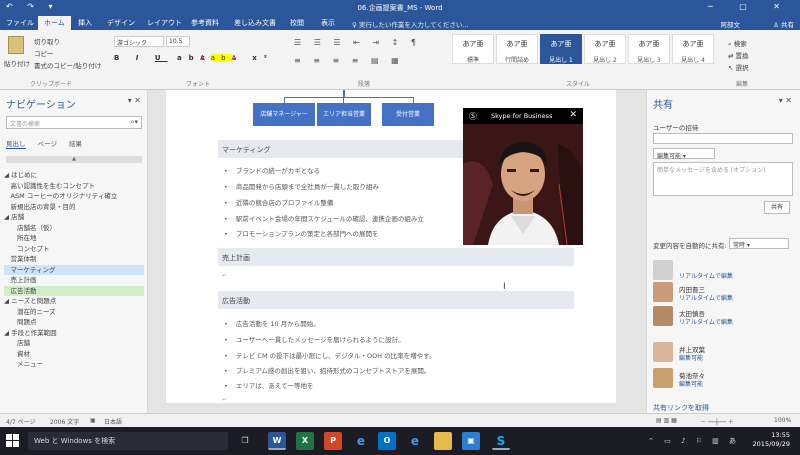 The width and height of the screenshot is (800, 455). What do you see at coordinates (20, 421) in the screenshot?
I see `page-count: 4/7 ページ` at bounding box center [20, 421].